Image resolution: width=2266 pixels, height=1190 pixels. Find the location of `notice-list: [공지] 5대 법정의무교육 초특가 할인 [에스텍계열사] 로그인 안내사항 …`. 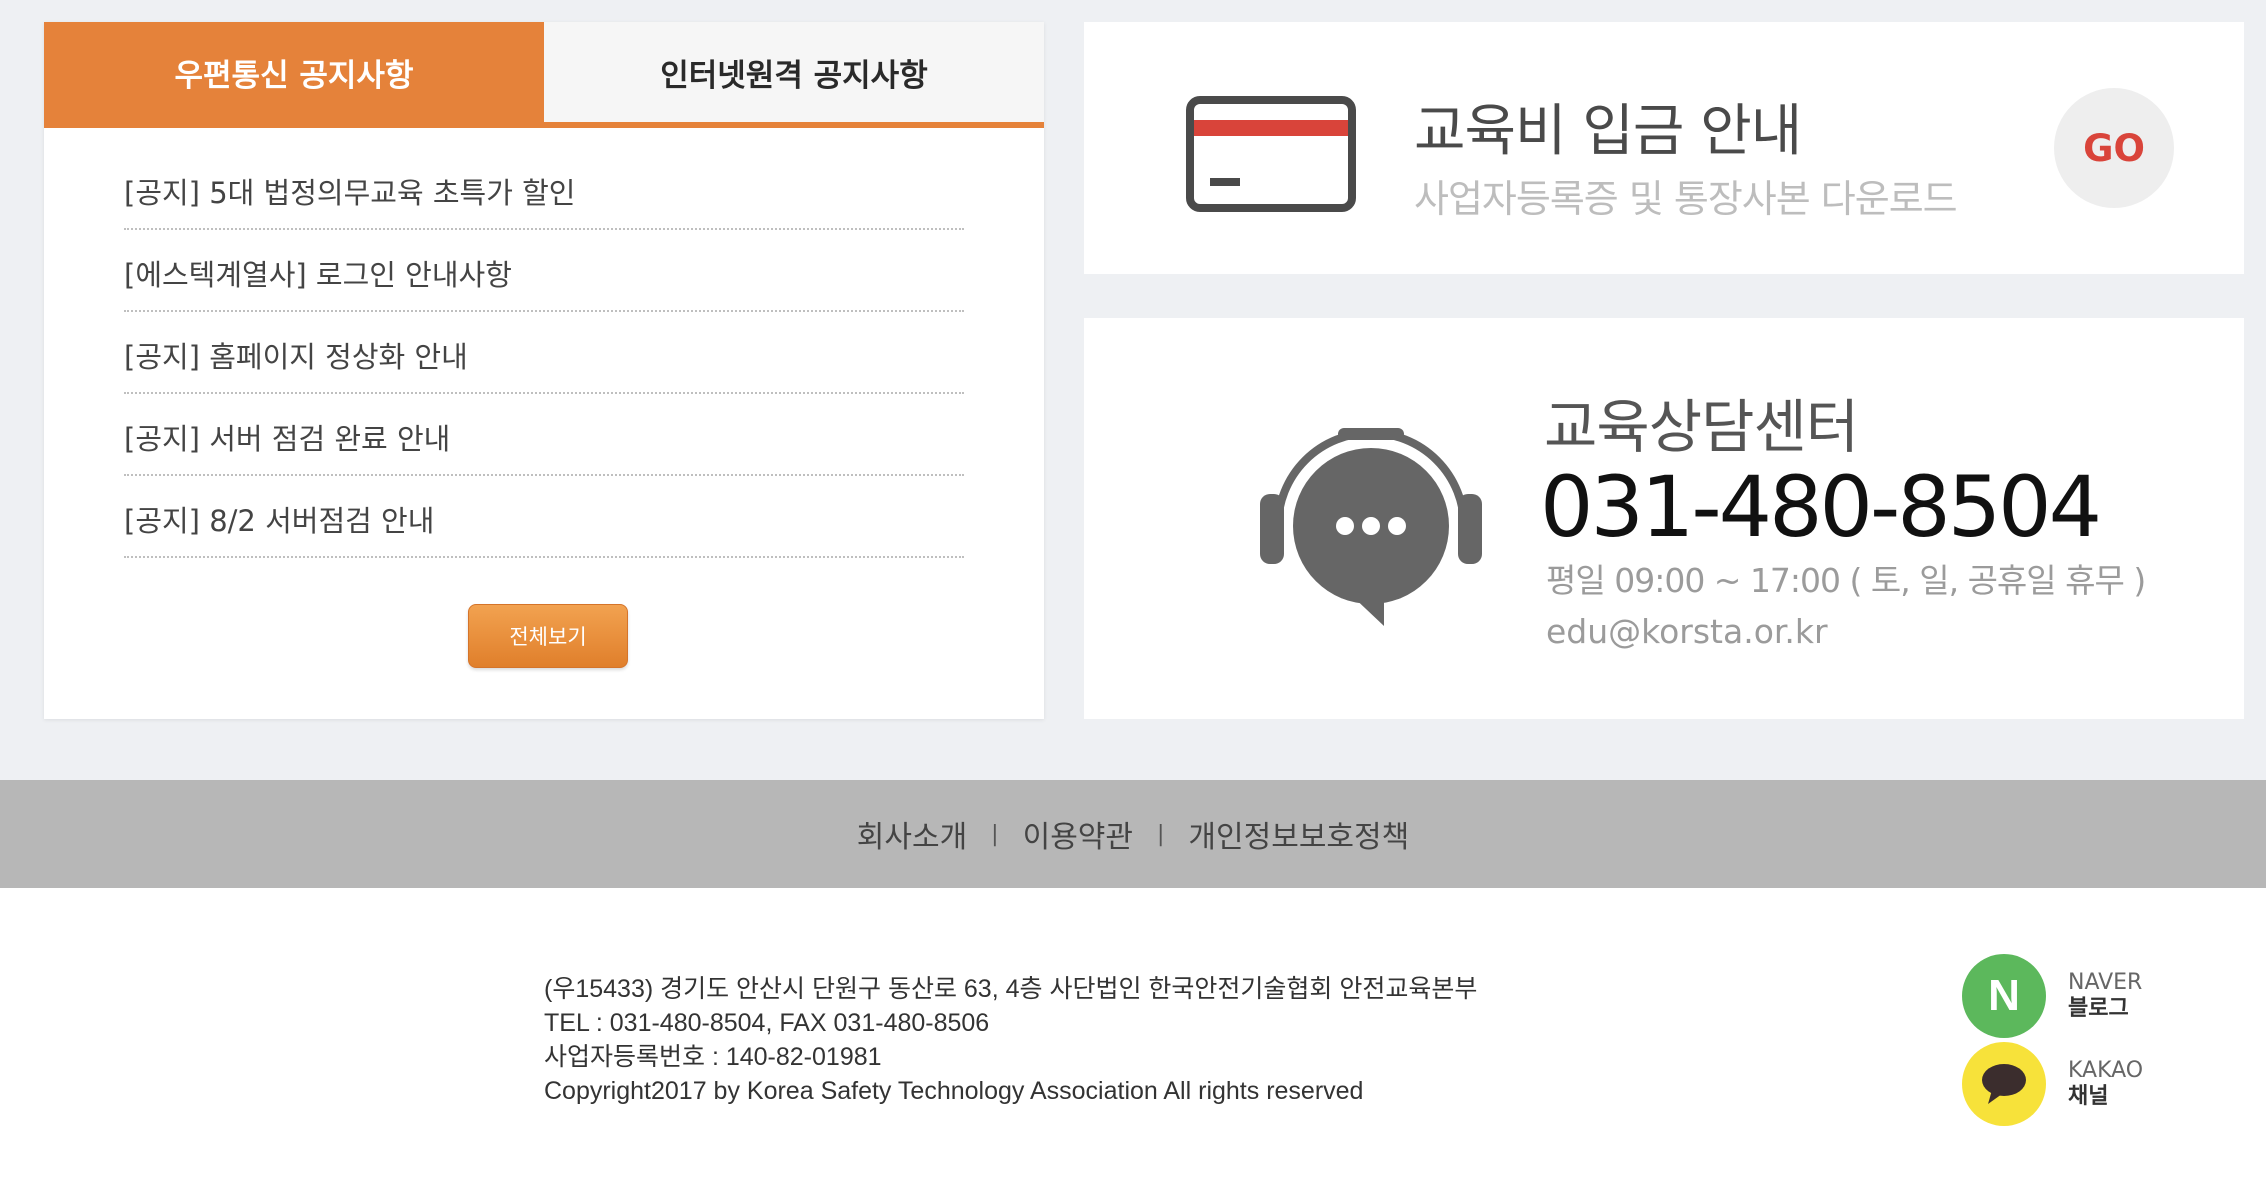

notice-list: [공지] 5대 법정의무교육 초특가 할인 [에스텍계열사] 로그인 안내사항 … is located at coordinates (544, 353).